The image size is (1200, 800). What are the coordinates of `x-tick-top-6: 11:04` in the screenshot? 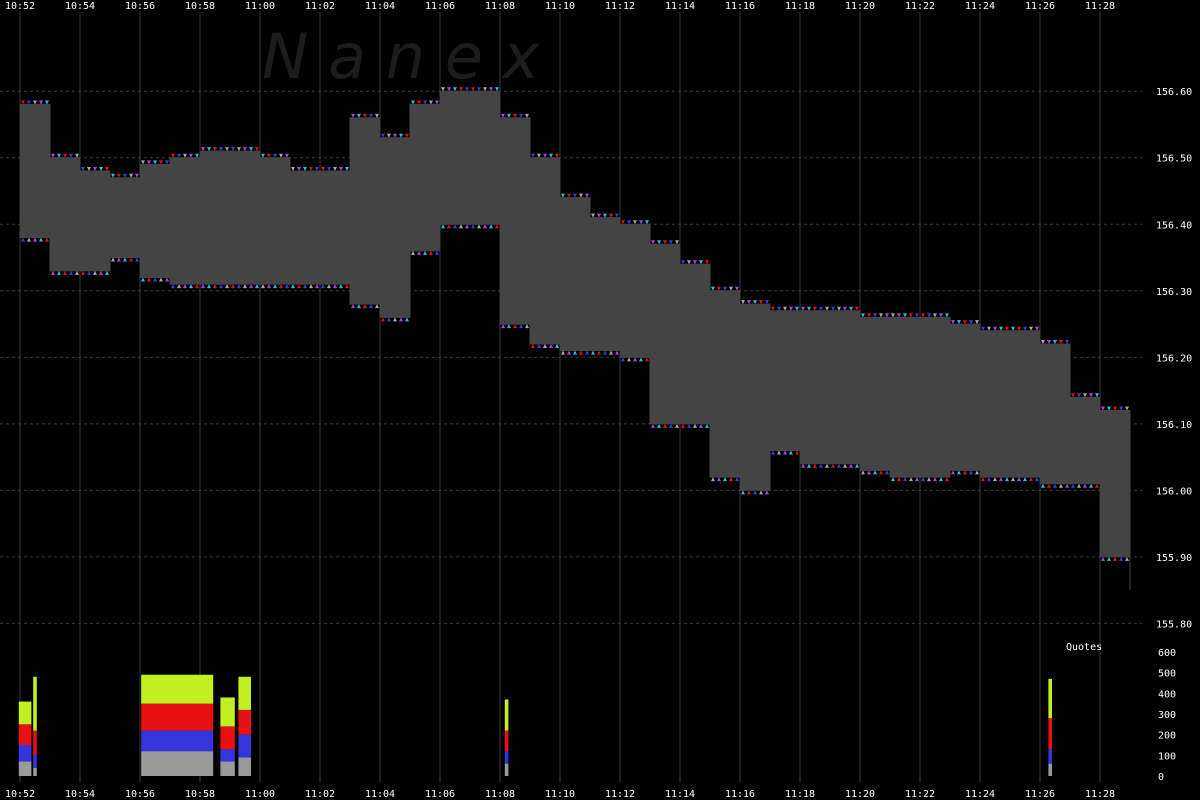 It's located at (380, 6).